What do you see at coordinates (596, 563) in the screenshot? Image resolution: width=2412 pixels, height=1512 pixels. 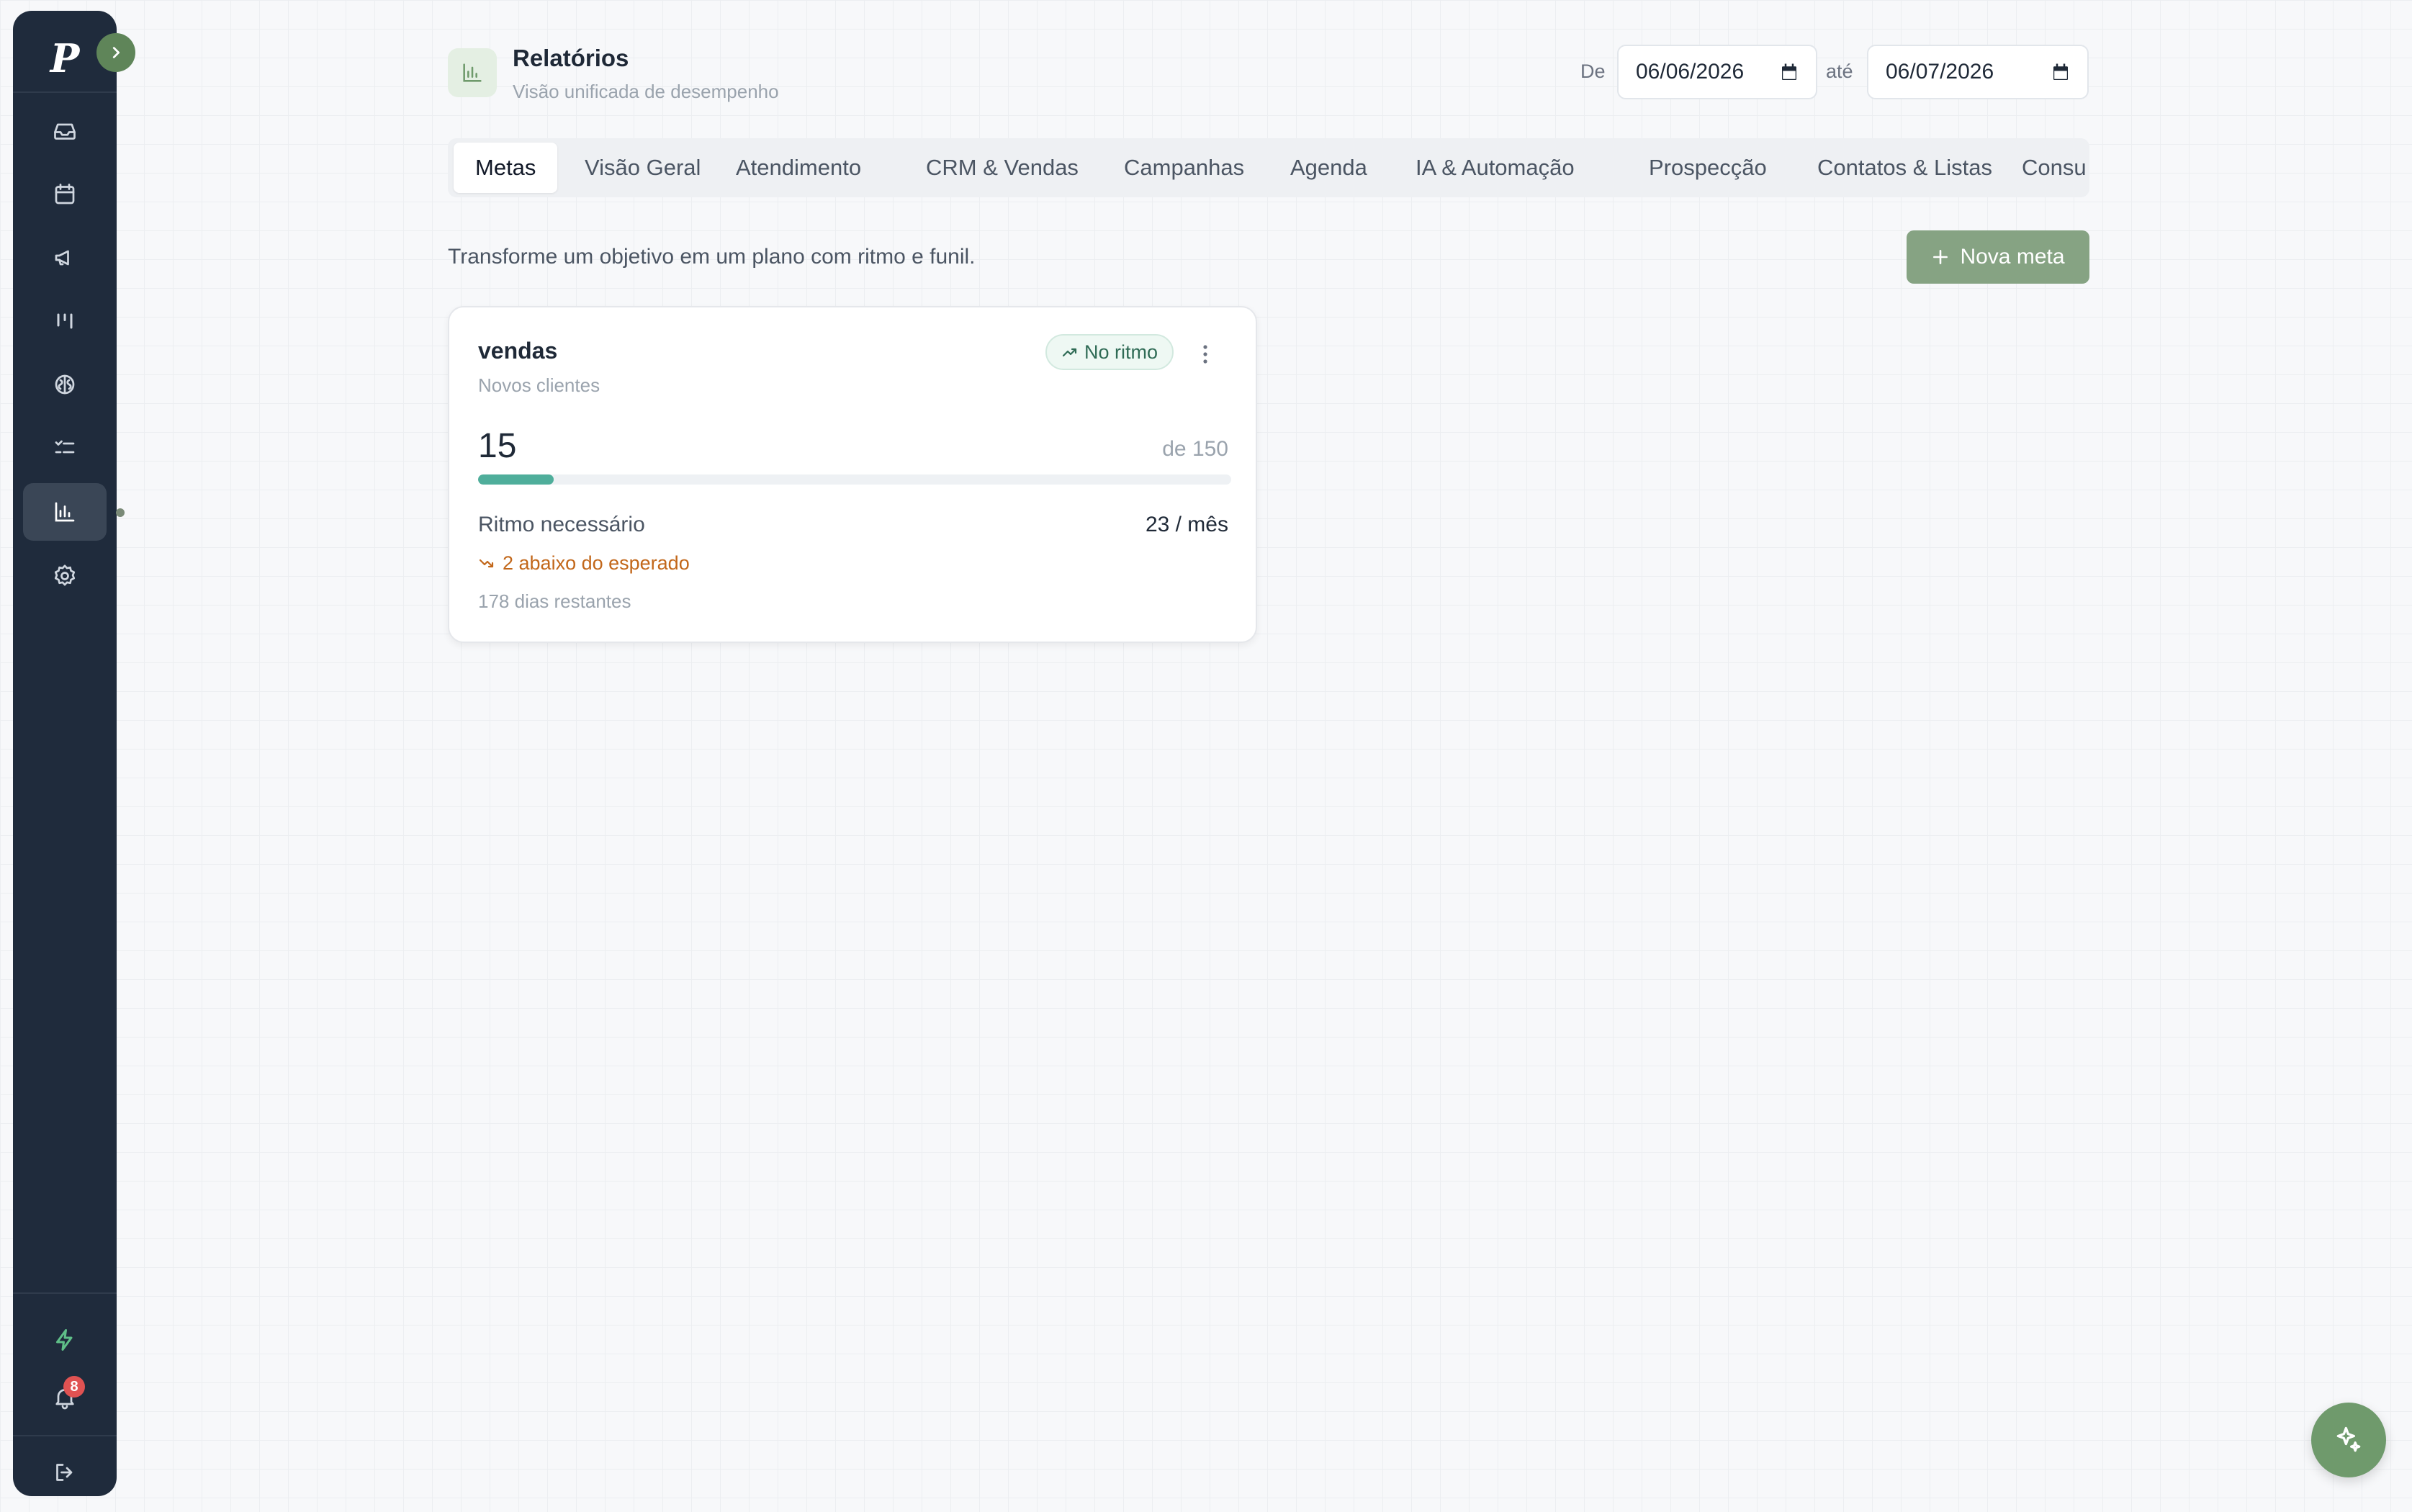 I see `behind-text: 2 abaixo do esperado` at bounding box center [596, 563].